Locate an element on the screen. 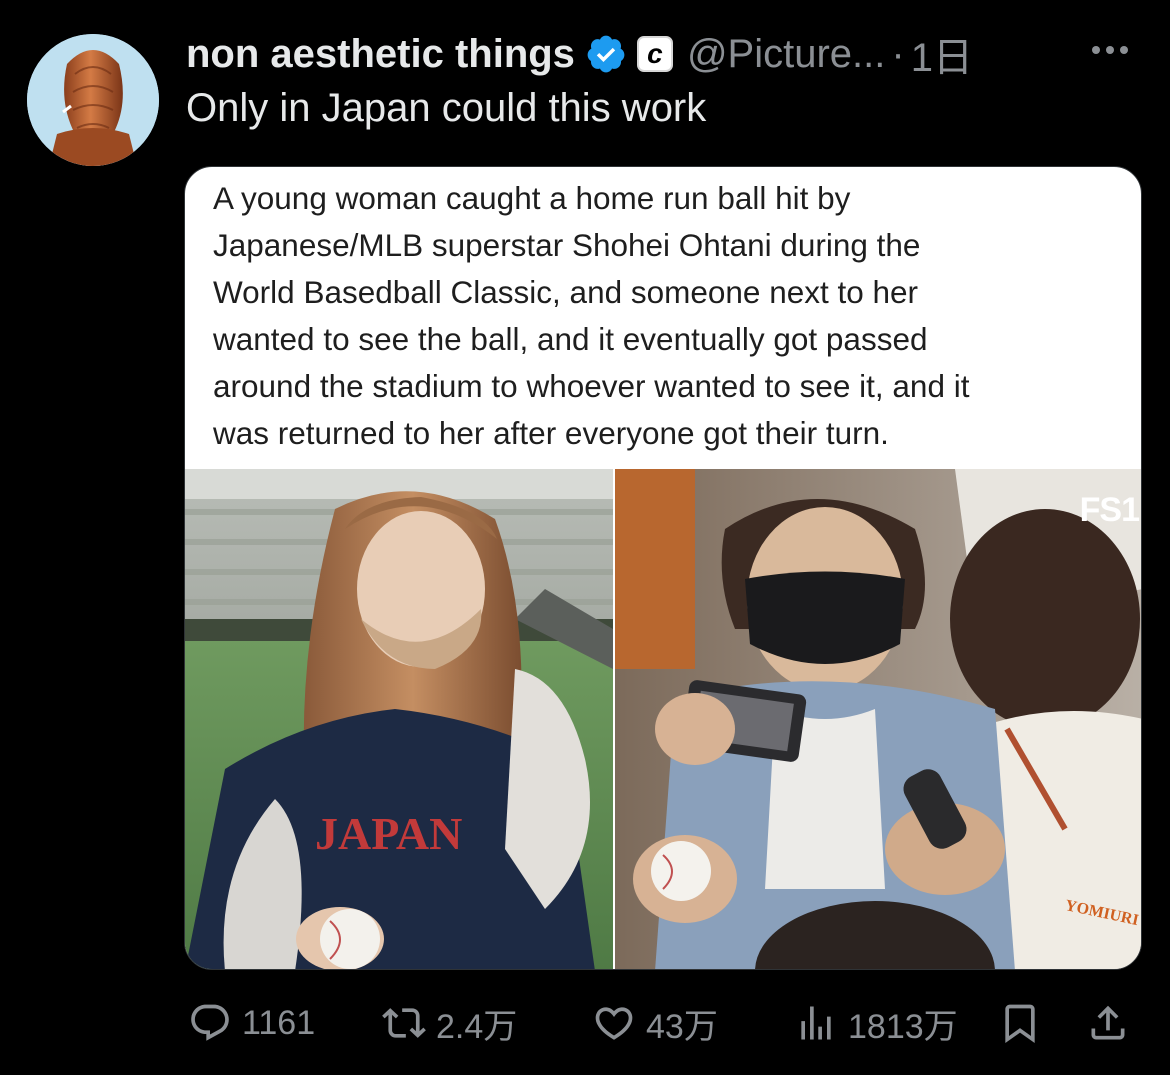 Image resolution: width=1170 pixels, height=1075 pixels. like-button: 43万 is located at coordinates (655, 1023).